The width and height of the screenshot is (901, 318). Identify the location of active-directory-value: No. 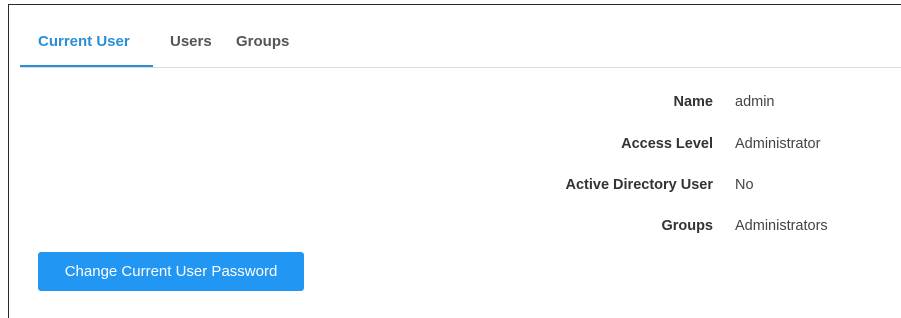
(744, 185).